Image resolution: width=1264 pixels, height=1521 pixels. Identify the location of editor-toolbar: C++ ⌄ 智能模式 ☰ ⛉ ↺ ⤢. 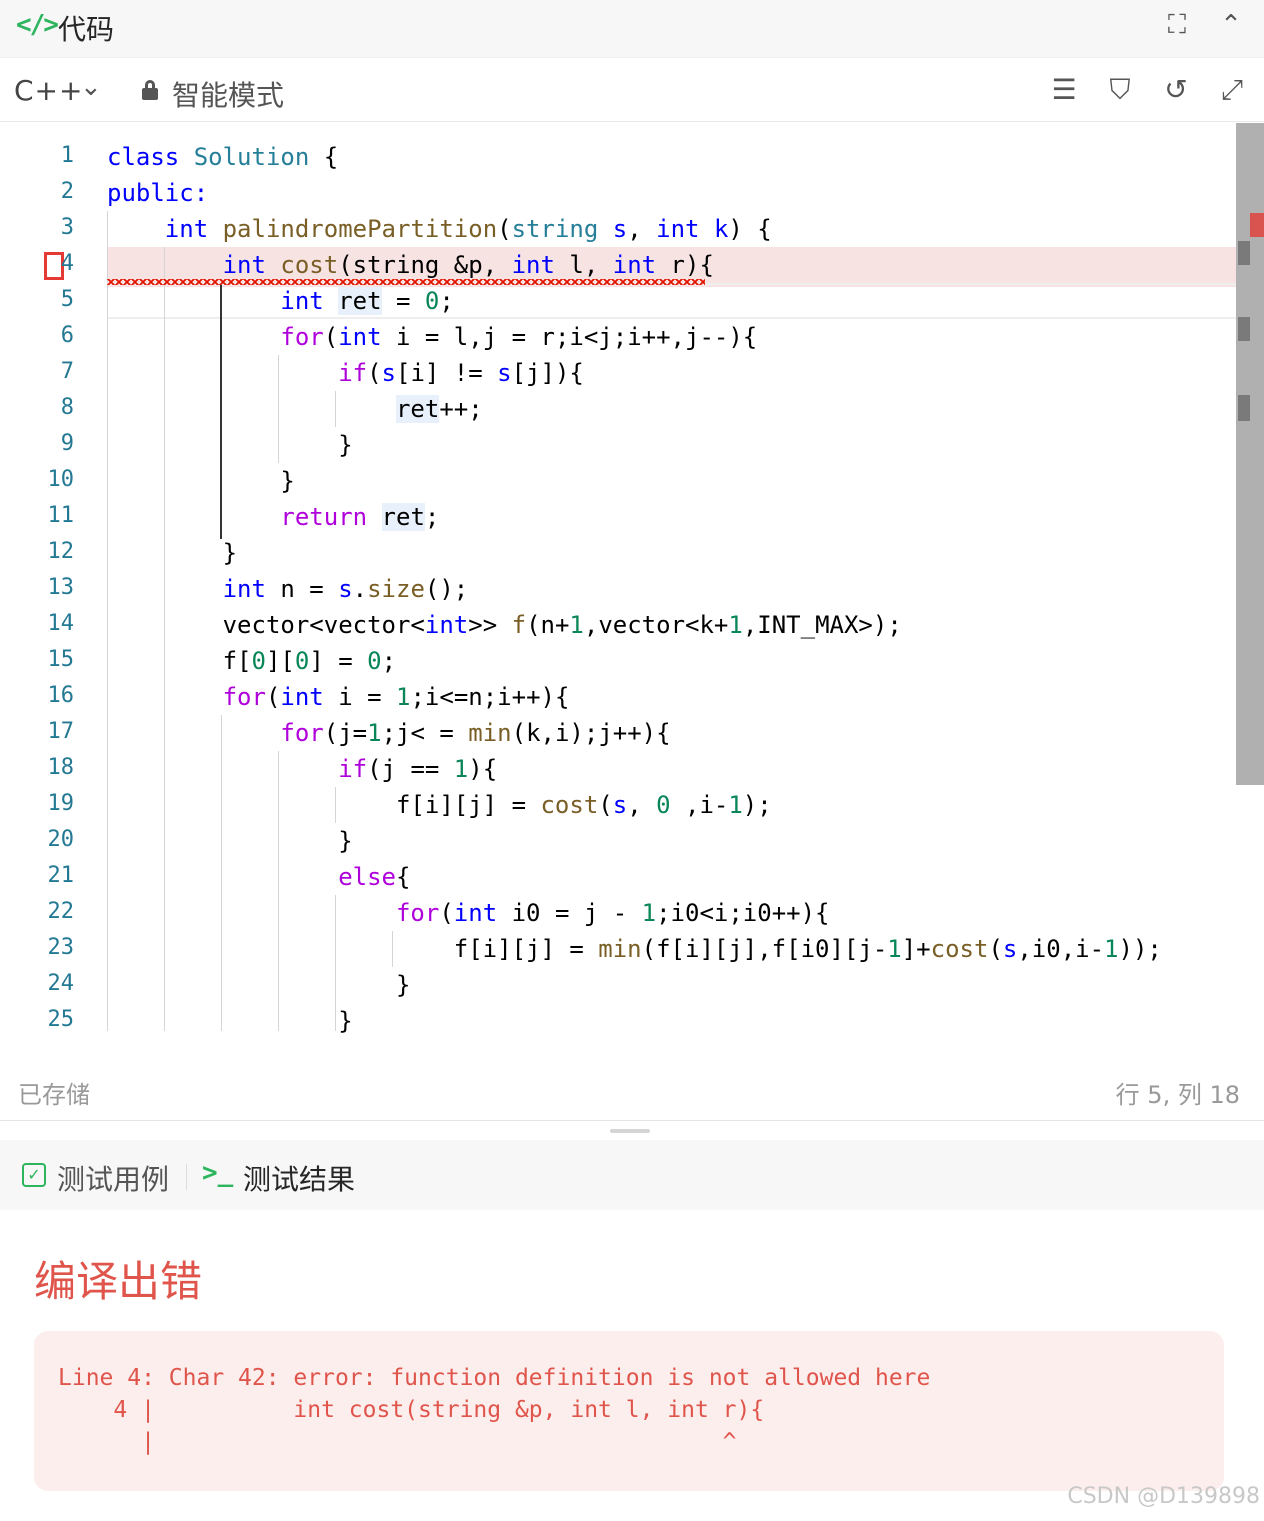
(632, 90).